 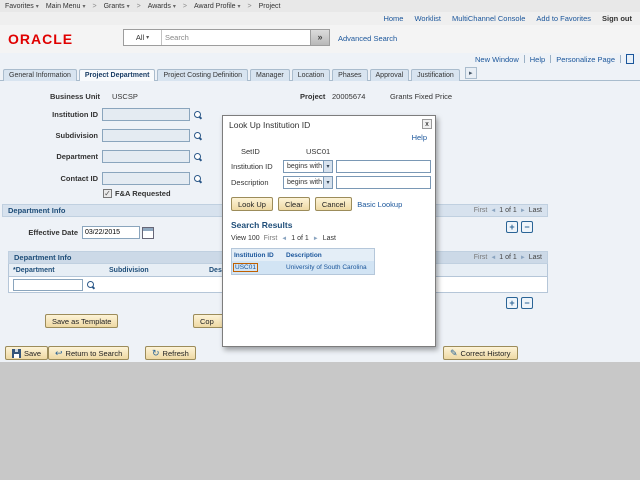 I want to click on next-page-icon, so click(x=523, y=210).